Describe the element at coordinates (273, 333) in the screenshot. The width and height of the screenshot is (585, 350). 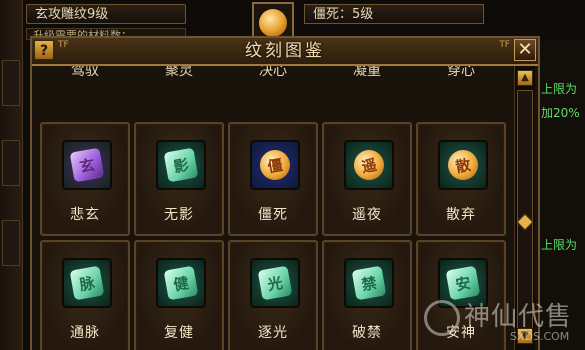
I see `rune-name: 逐光` at that location.